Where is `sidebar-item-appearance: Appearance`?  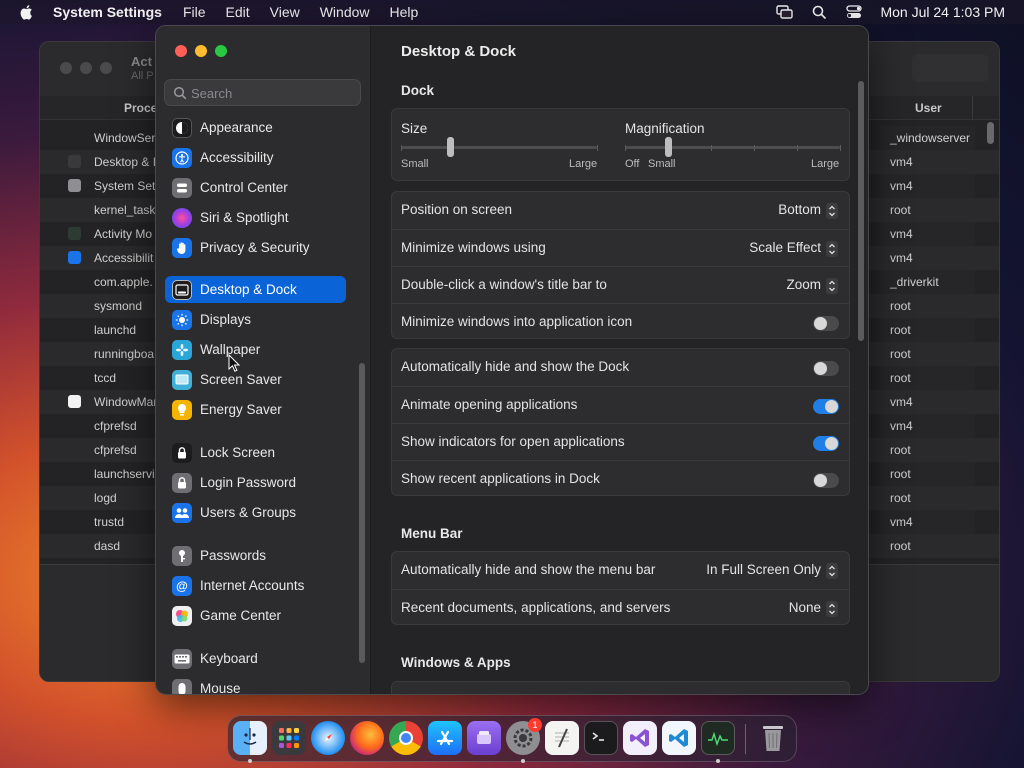
sidebar-item-appearance: Appearance is located at coordinates (255, 127).